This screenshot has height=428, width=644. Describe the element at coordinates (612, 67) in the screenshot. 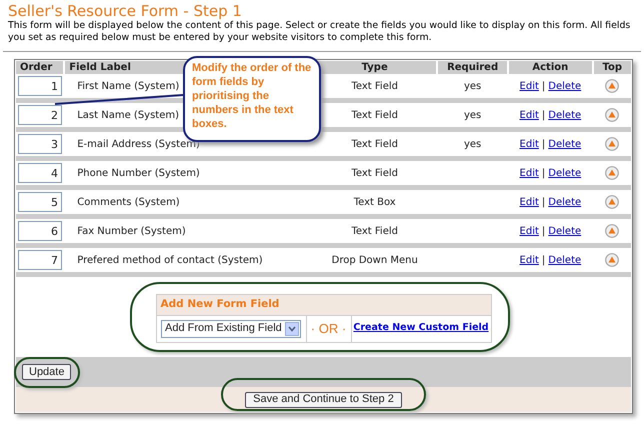

I see `column-header: Top` at that location.